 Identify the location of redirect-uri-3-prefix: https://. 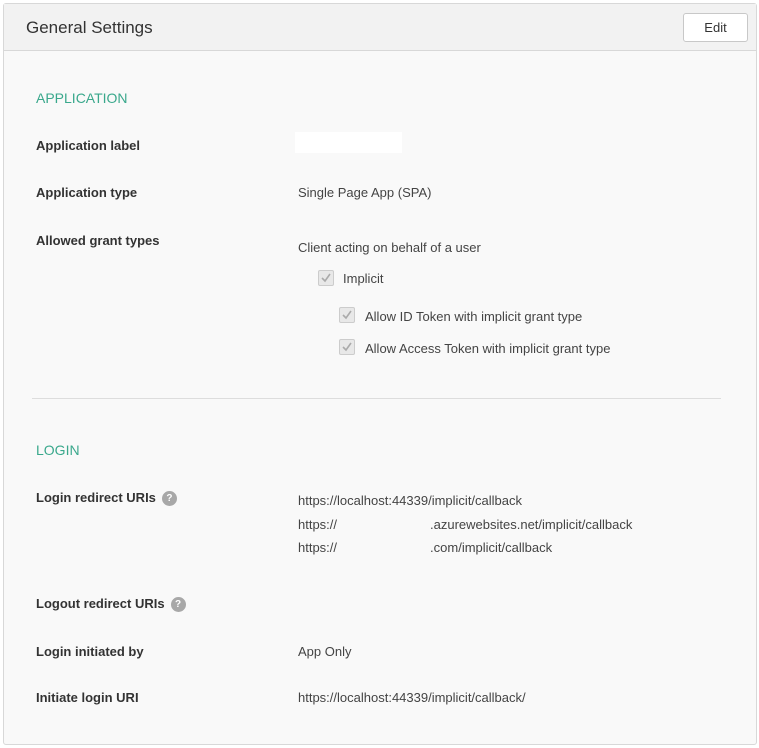
(318, 547).